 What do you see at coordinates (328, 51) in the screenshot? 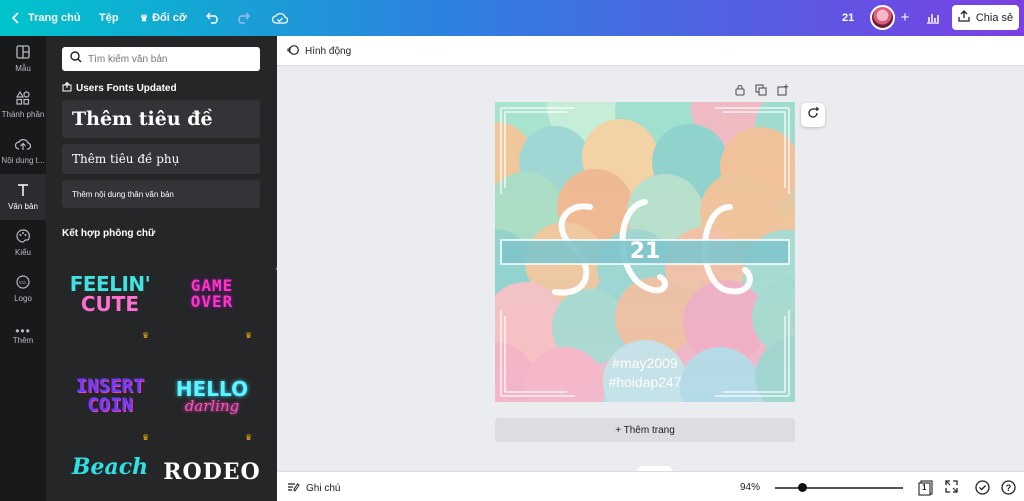
I see `animate-label: Hình động` at bounding box center [328, 51].